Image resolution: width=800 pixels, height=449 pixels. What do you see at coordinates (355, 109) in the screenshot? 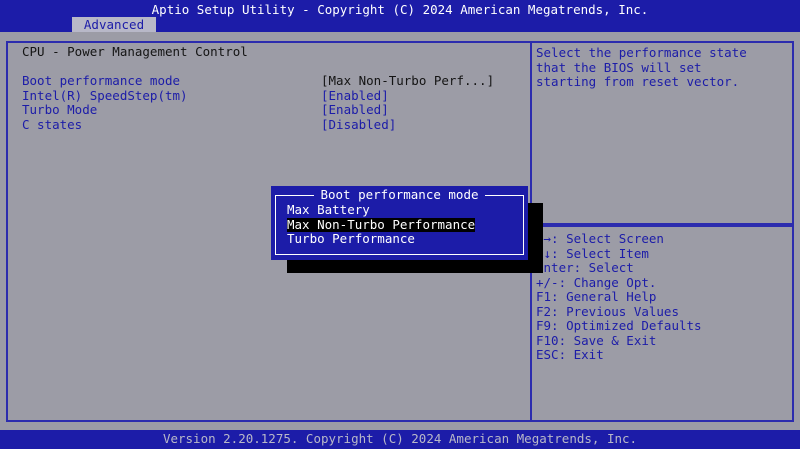
I see `option-turbo-mode-value: [Enabled]` at bounding box center [355, 109].